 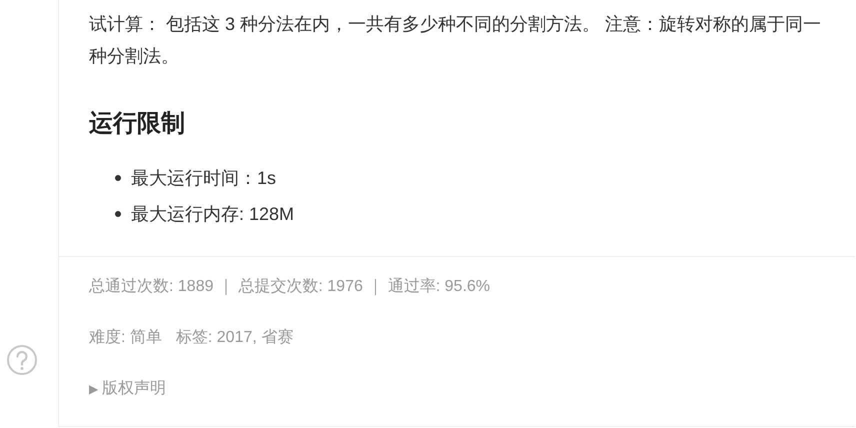 What do you see at coordinates (212, 214) in the screenshot?
I see `limit-item: 最大运行内存: 128M` at bounding box center [212, 214].